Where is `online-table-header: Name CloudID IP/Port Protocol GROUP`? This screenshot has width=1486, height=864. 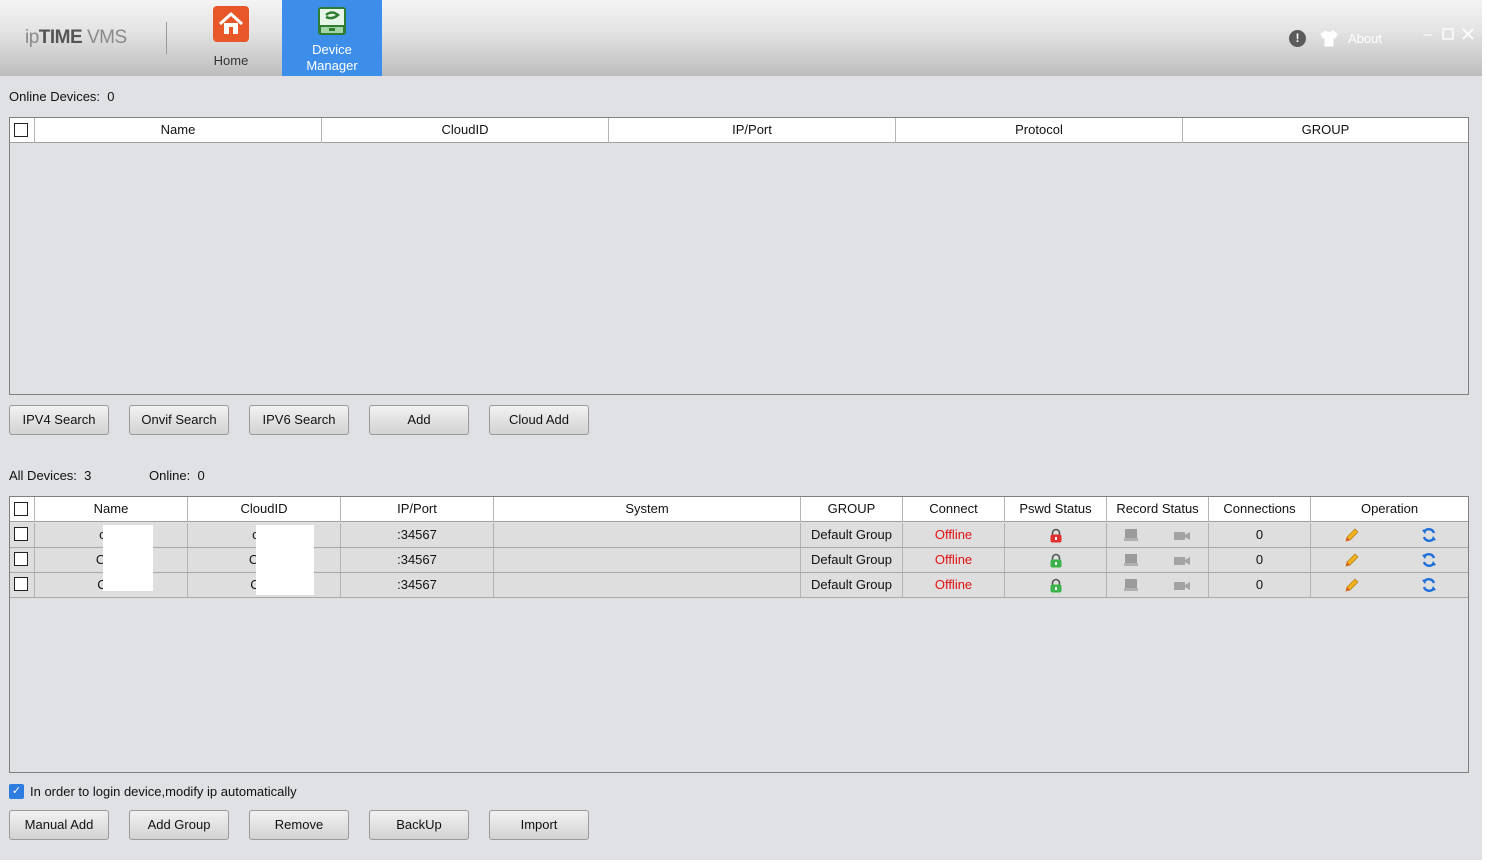
online-table-header: Name CloudID IP/Port Protocol GROUP is located at coordinates (739, 130).